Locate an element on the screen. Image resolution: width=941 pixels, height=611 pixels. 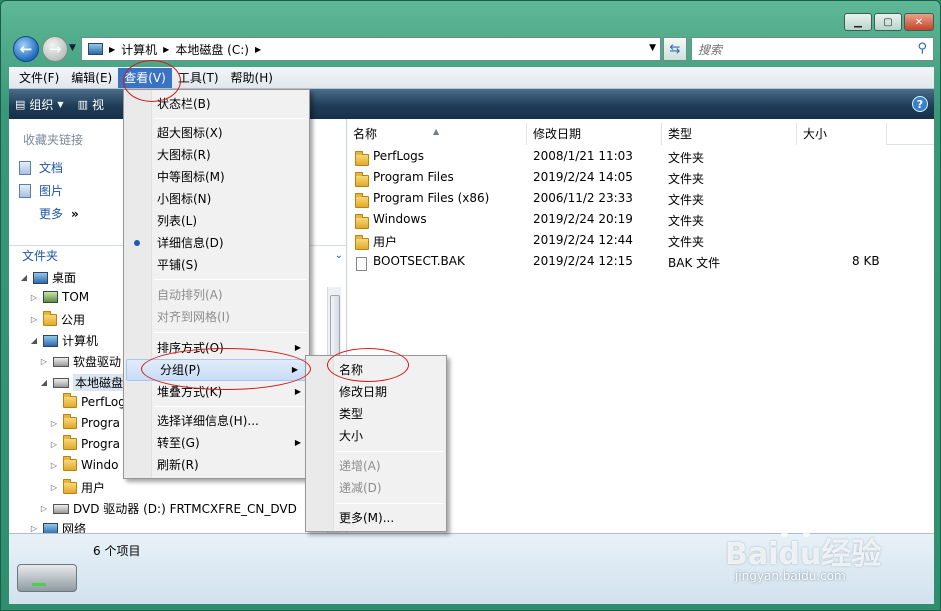
file-row: Windows 2019/2/24 20:19 文件夹 is located at coordinates (640, 219).